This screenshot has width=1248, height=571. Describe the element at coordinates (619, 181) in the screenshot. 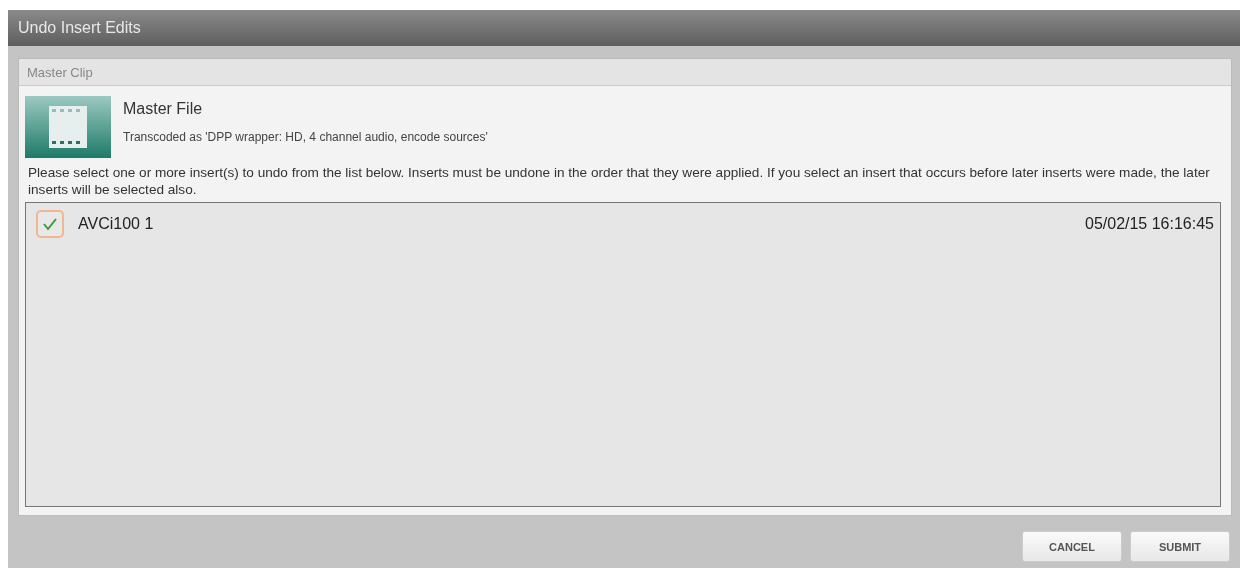

I see `instructions-text: Please select one or more insert(s) to undo from the list below. Inserts must be undone in the order that they were applied. If you select an insert that occurs before later inserts were made, the later inserts will be selected also.` at that location.